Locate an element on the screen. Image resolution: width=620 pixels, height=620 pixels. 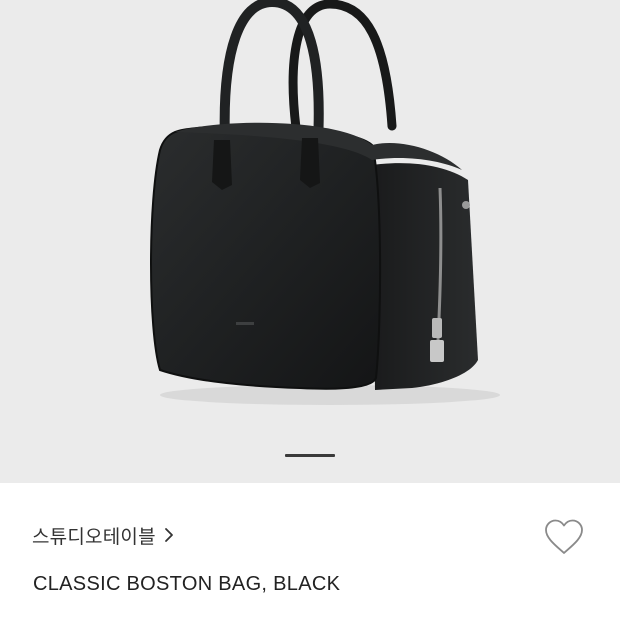
brand-link: 스튜디오테이블 is located at coordinates (103, 535).